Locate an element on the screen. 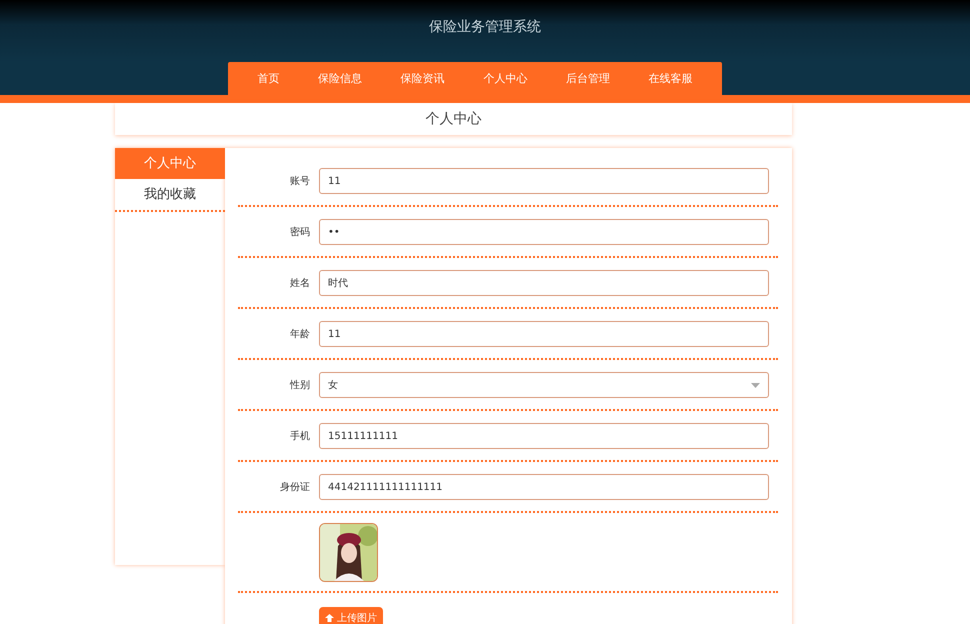  page-title: 个人中心 is located at coordinates (453, 119).